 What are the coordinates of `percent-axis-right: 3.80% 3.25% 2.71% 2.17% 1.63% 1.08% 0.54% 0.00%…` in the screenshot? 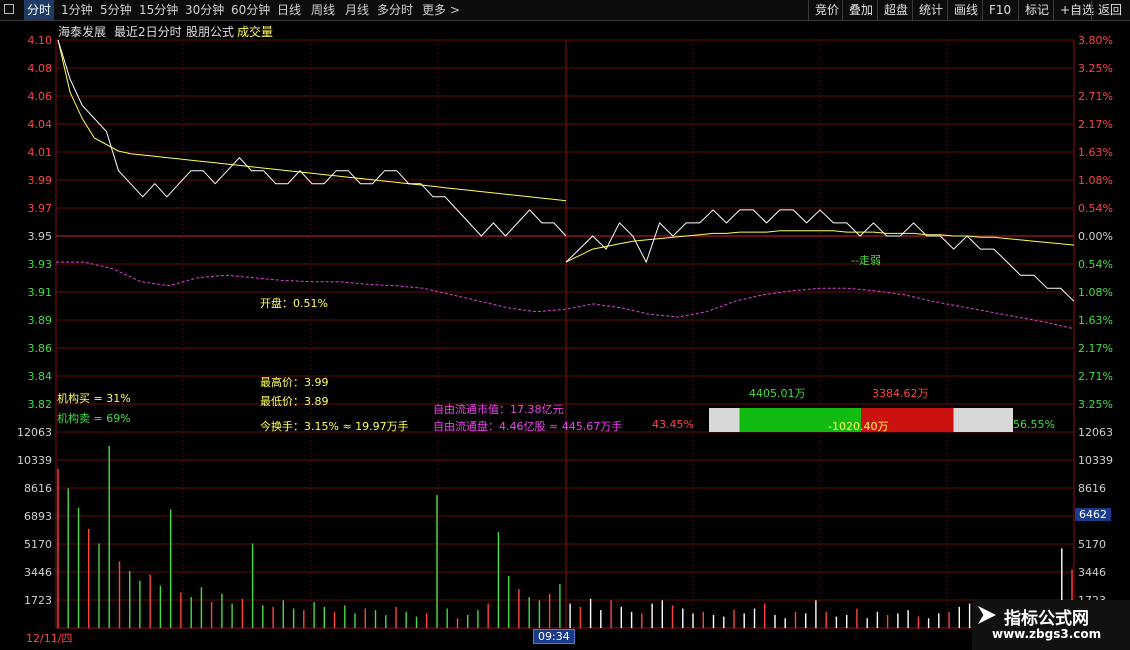 It's located at (1095, 222).